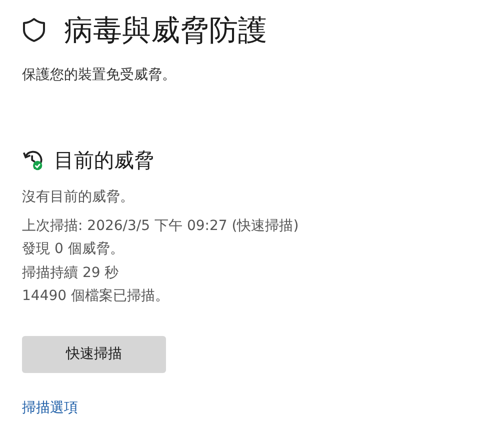 The image size is (500, 429). Describe the element at coordinates (78, 197) in the screenshot. I see `status-text: 沒有目前的威脅。` at that location.